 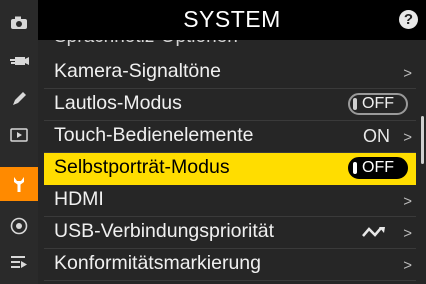 I want to click on wrench-icon, so click(x=19, y=184).